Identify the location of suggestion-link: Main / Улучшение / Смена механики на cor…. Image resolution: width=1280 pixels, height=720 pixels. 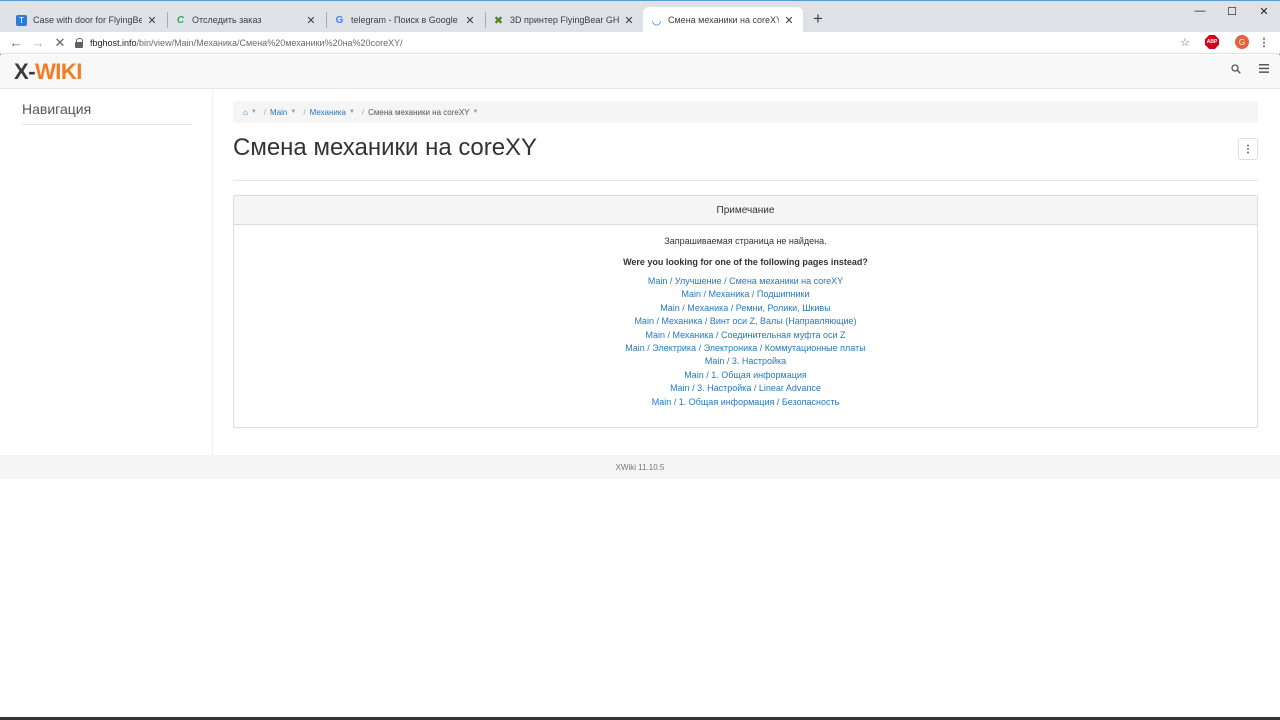
(745, 281).